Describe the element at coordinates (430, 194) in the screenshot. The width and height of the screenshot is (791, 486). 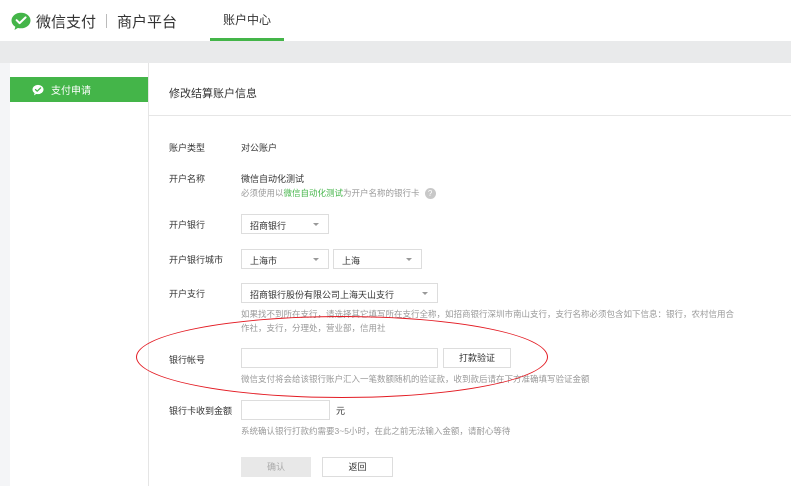
I see `question-icon: ?` at that location.